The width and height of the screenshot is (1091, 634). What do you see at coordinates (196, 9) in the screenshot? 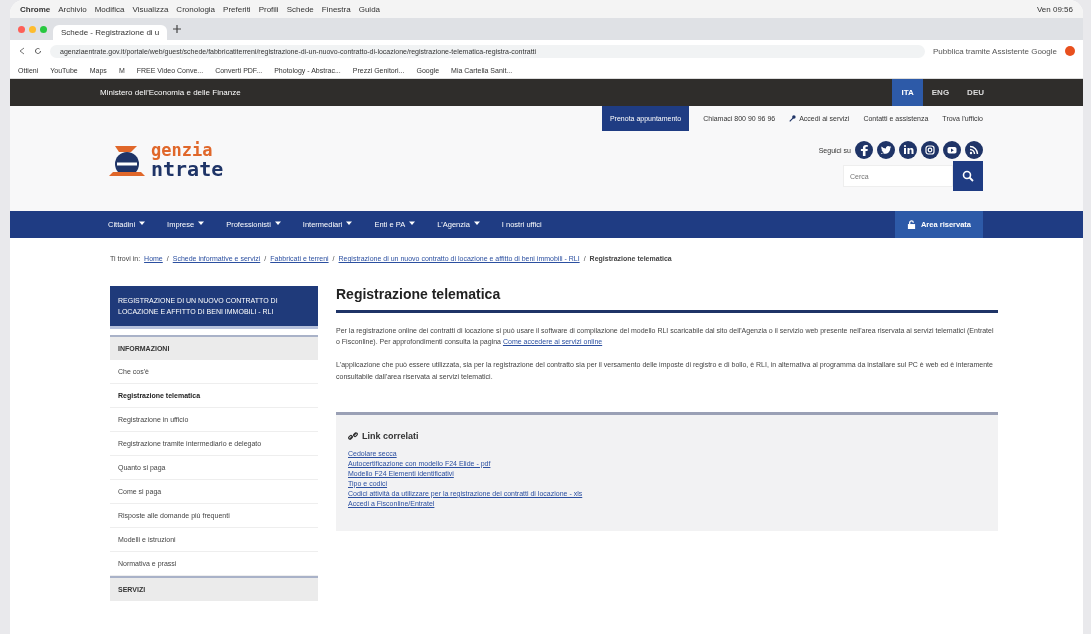
I see `menu-item: Cronologia` at bounding box center [196, 9].